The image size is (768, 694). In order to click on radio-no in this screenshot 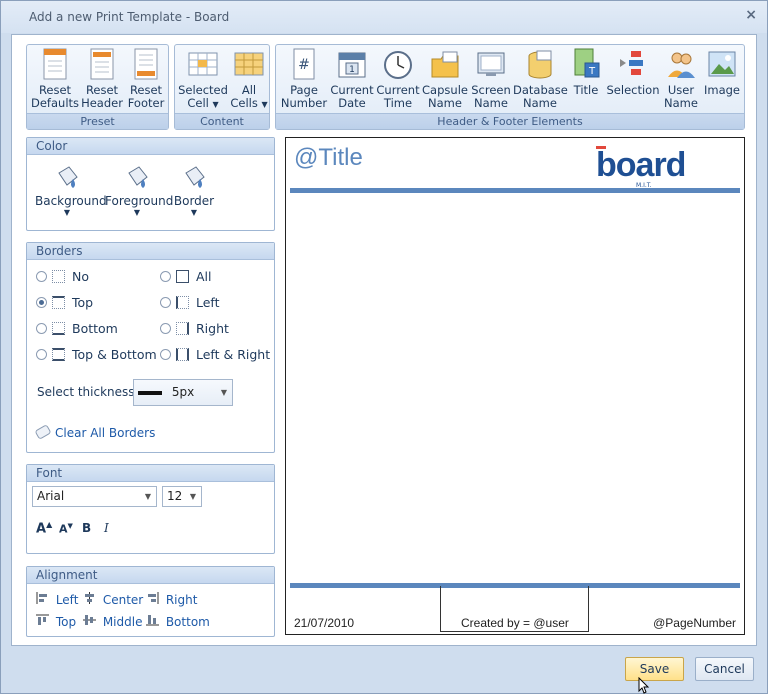, I will do `click(41, 276)`.